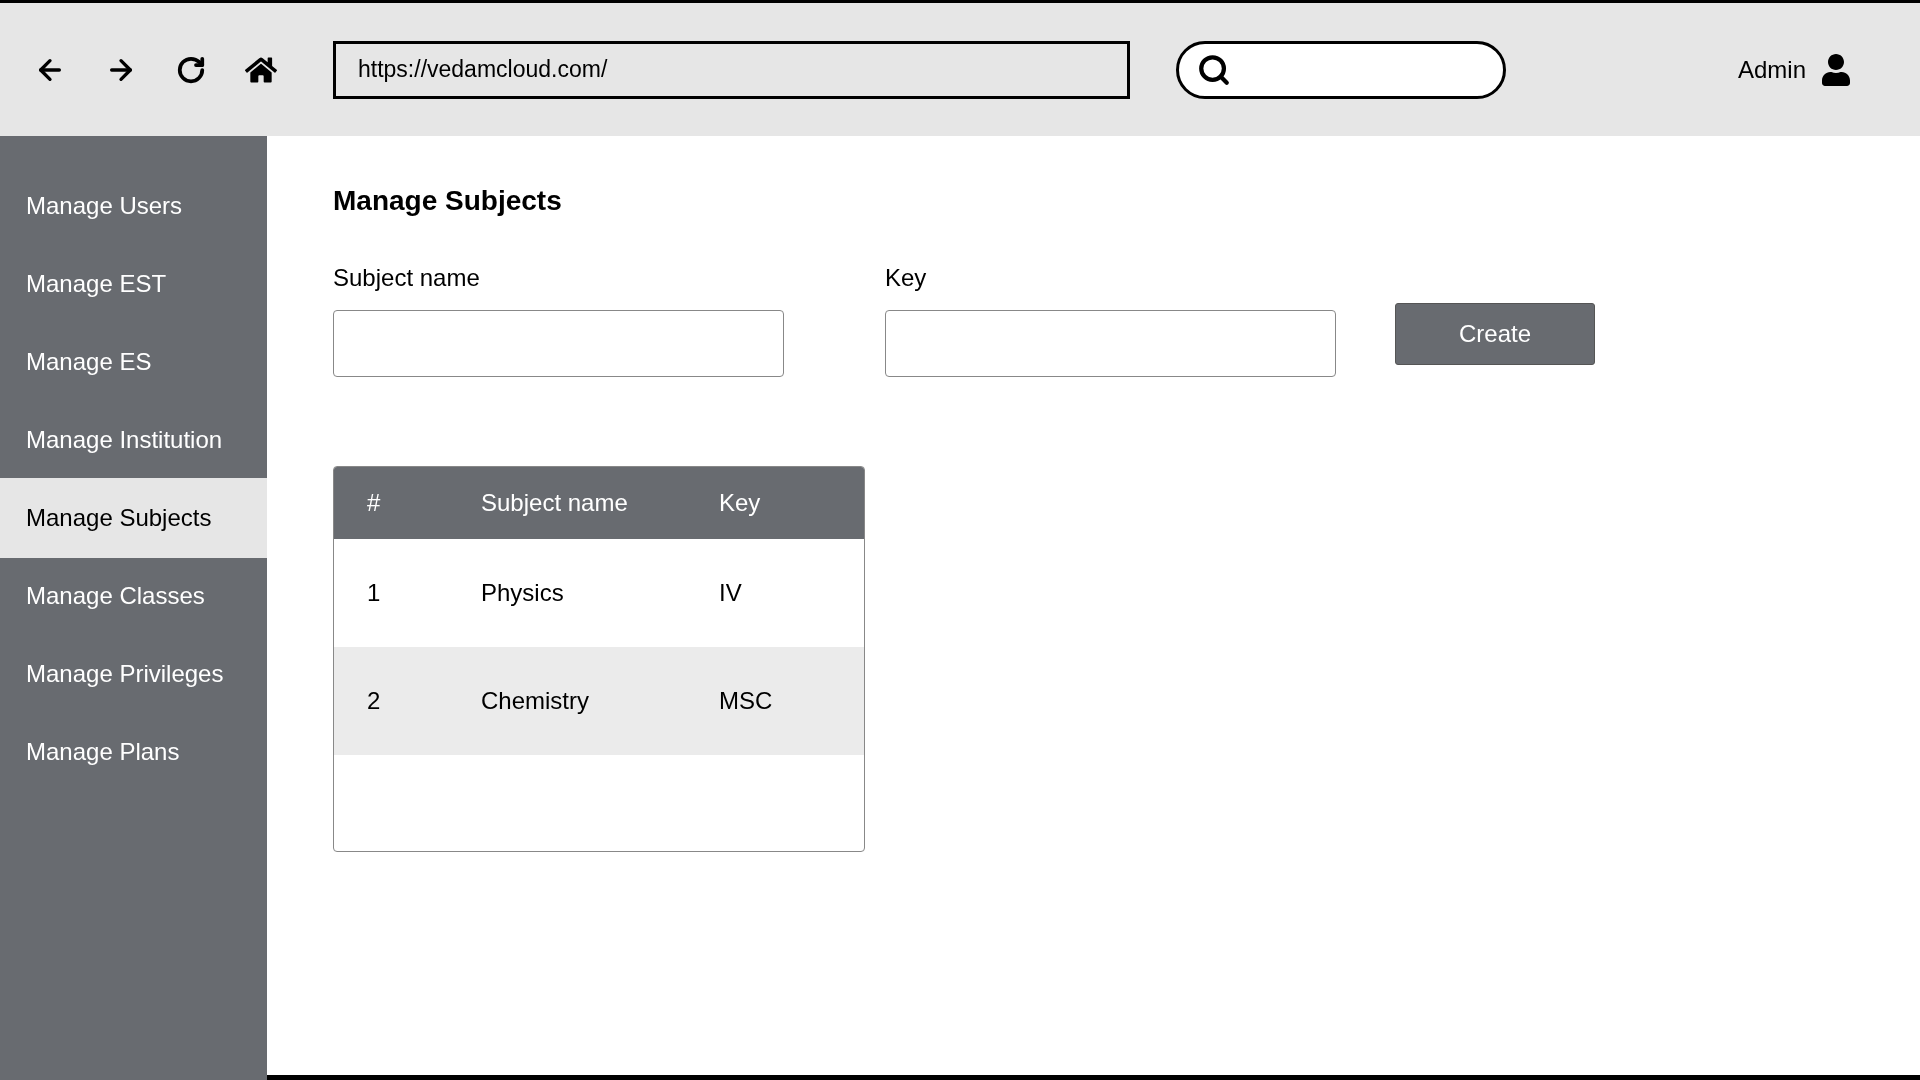  Describe the element at coordinates (1341, 69) in the screenshot. I see `search-field` at that location.